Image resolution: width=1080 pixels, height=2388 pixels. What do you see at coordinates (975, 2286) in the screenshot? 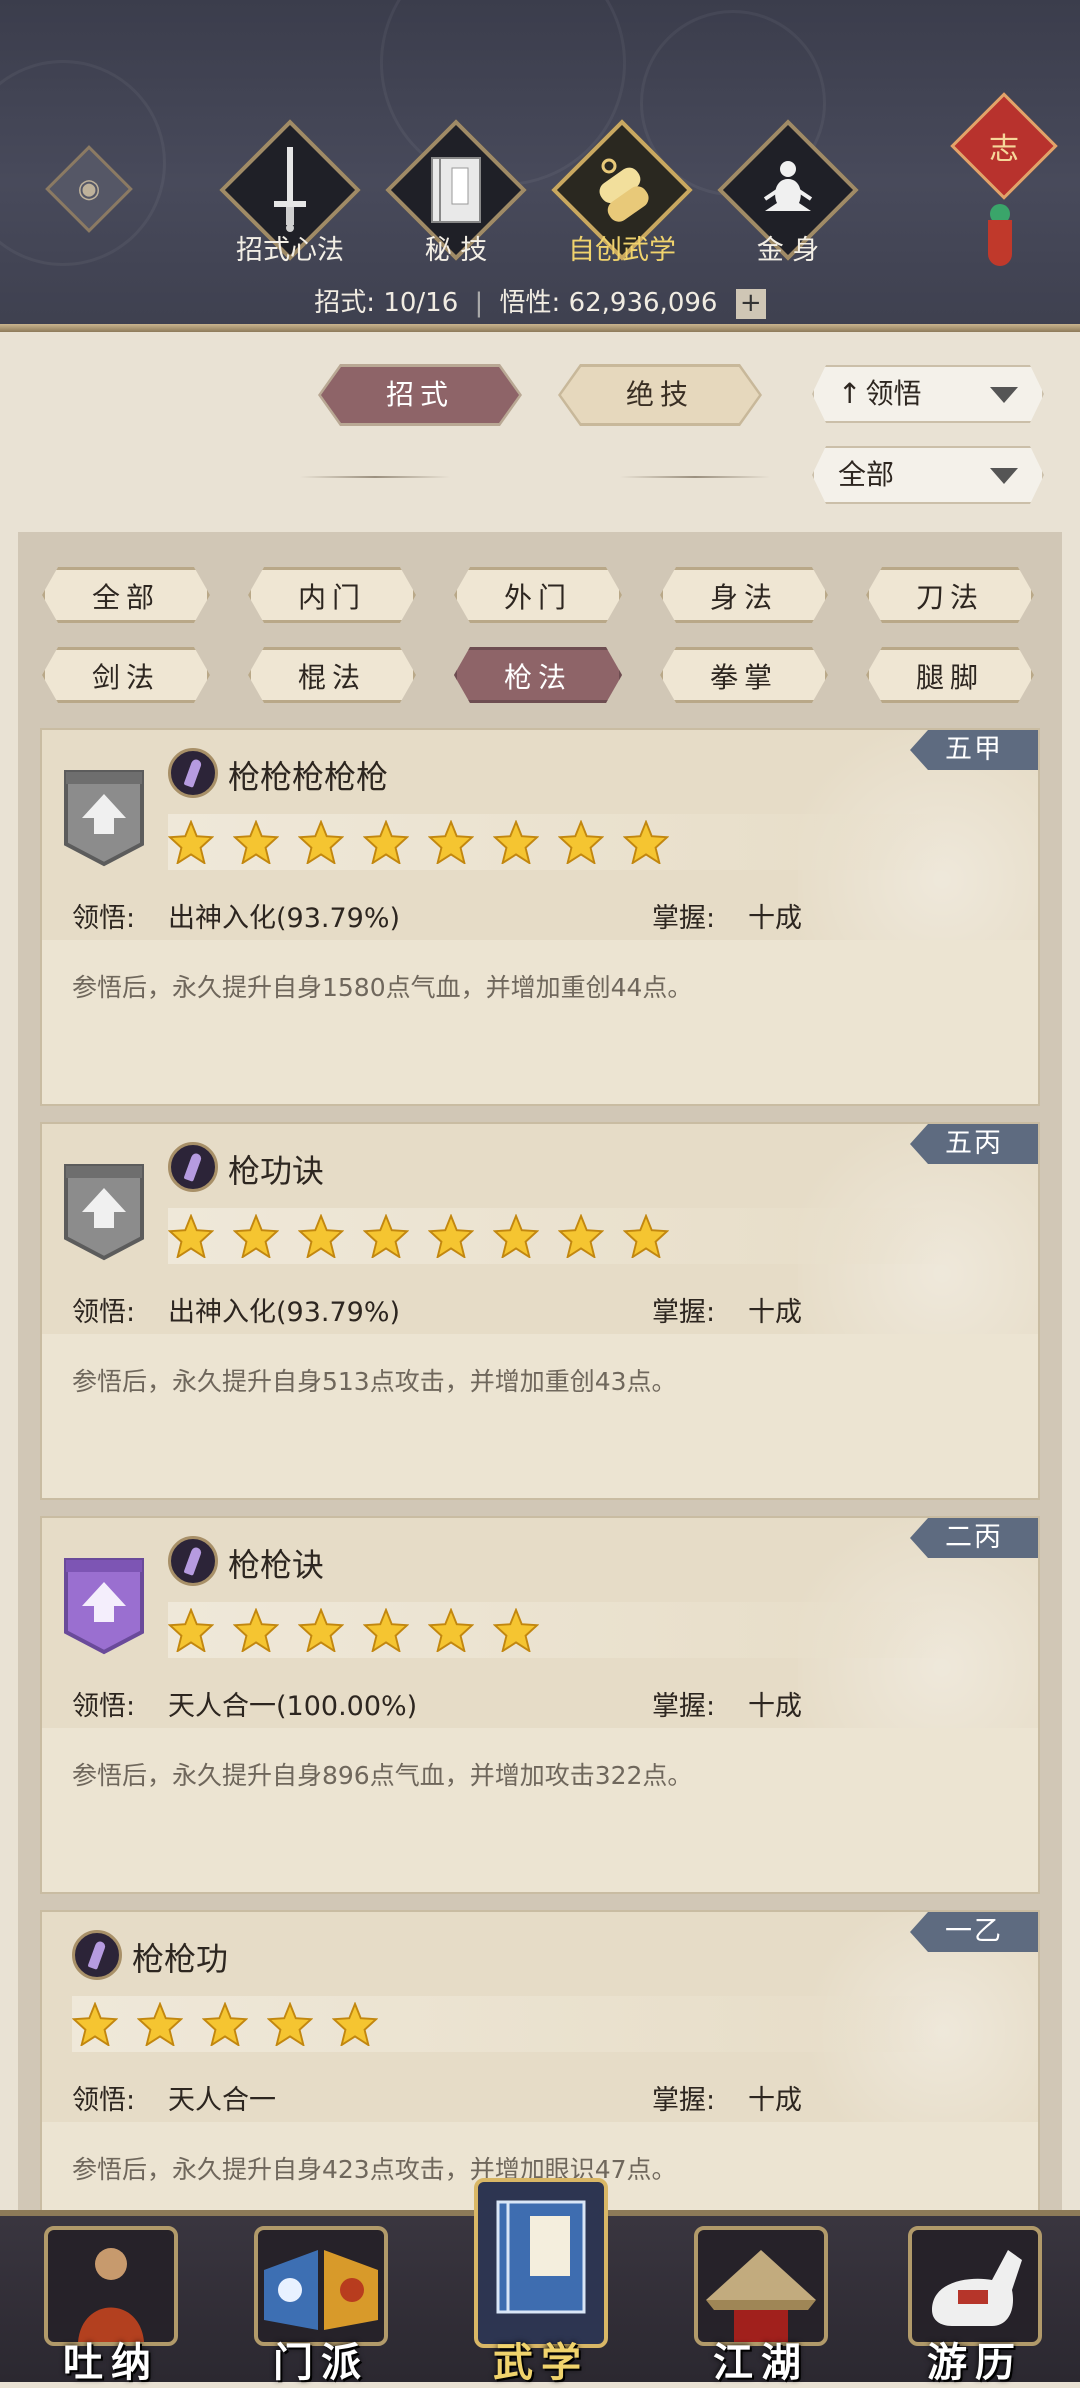
I see `horse-icon` at bounding box center [975, 2286].